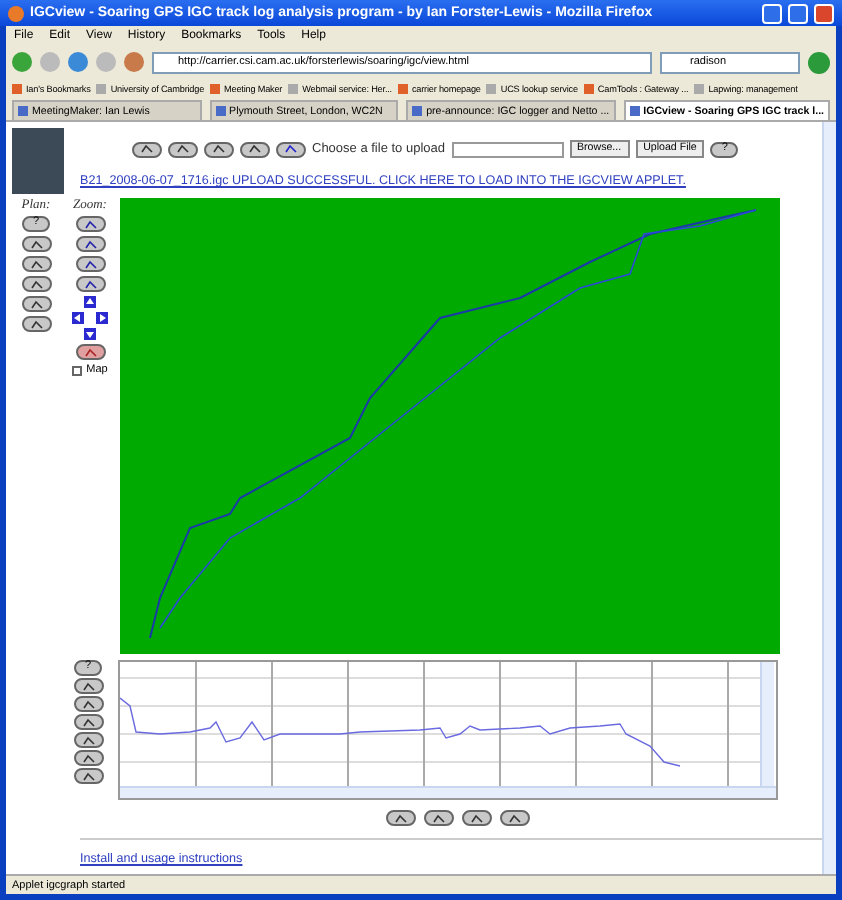  What do you see at coordinates (824, 13) in the screenshot?
I see `close-icon` at bounding box center [824, 13].